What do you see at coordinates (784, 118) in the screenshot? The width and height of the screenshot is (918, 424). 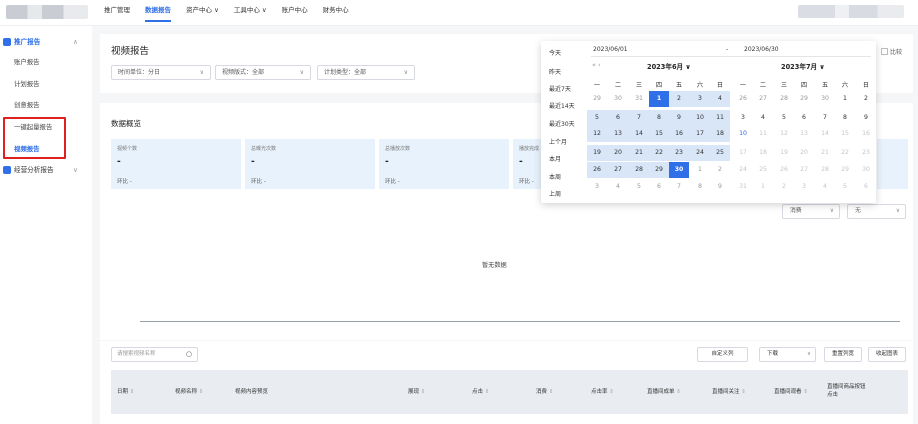 I see `calendar-day: 5` at bounding box center [784, 118].